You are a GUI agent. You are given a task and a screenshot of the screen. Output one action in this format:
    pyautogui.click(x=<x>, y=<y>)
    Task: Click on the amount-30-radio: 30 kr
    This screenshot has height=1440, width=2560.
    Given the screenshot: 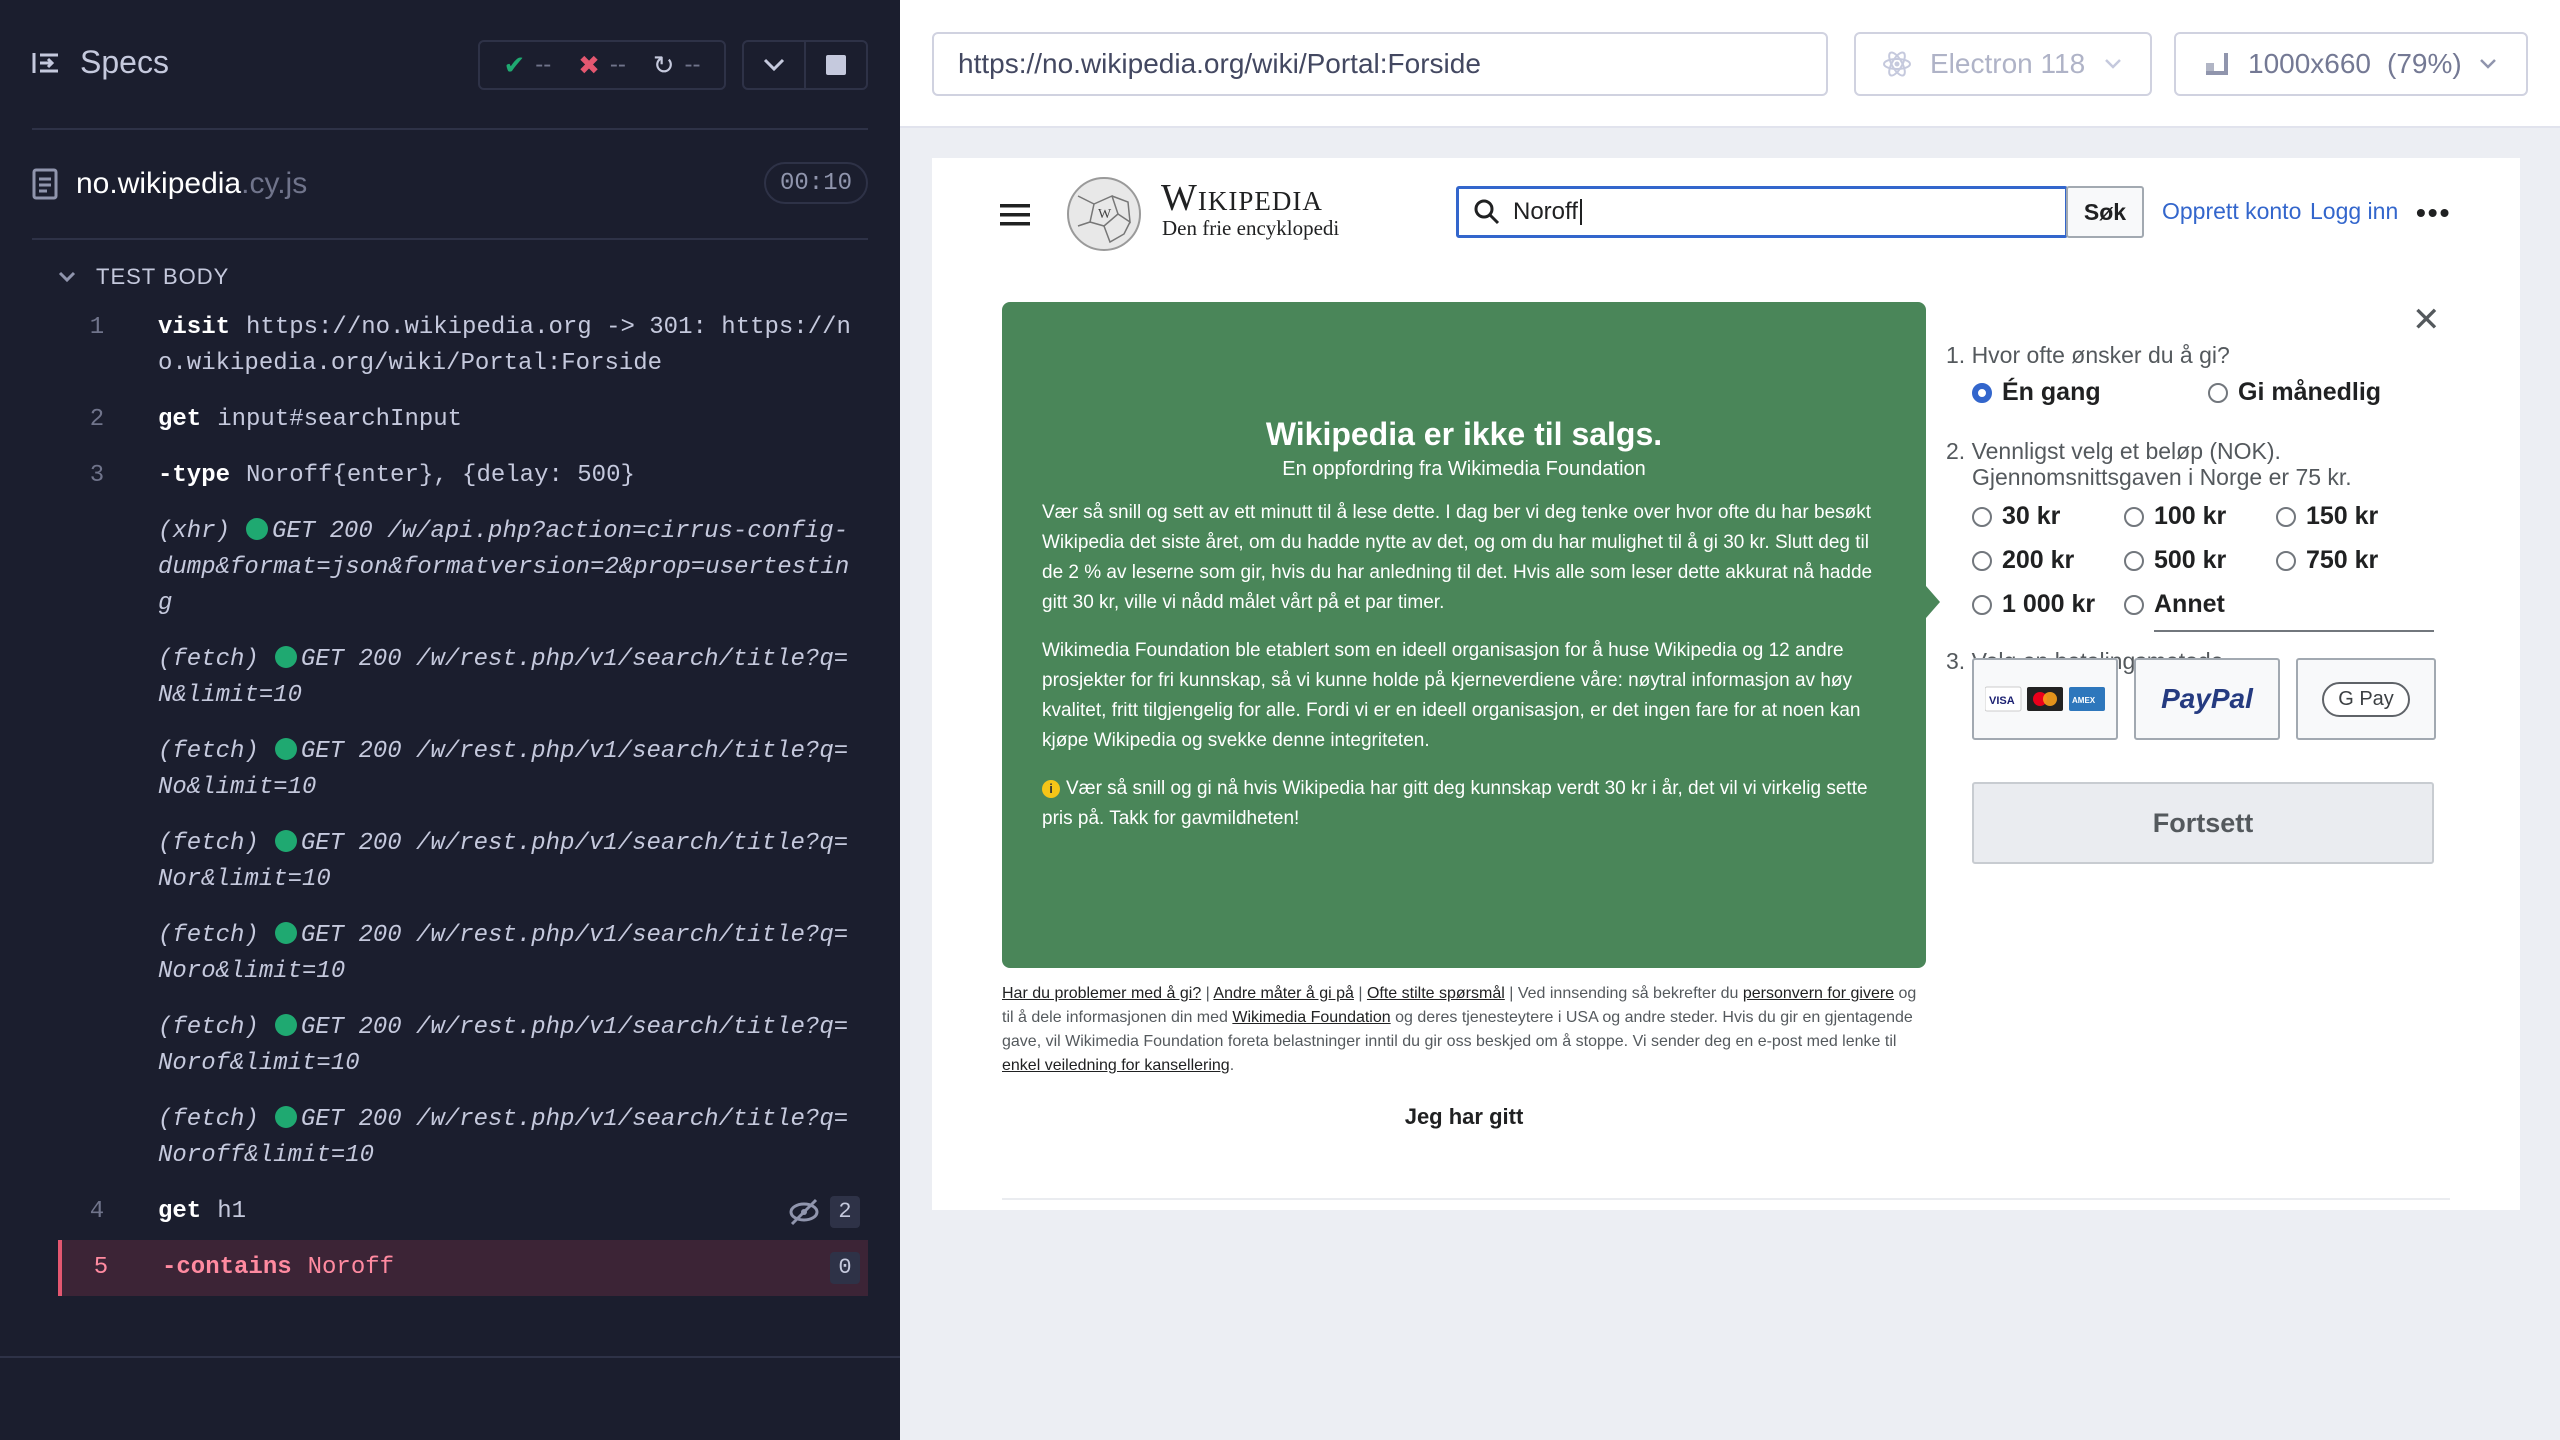 What is the action you would take?
    pyautogui.click(x=2016, y=516)
    